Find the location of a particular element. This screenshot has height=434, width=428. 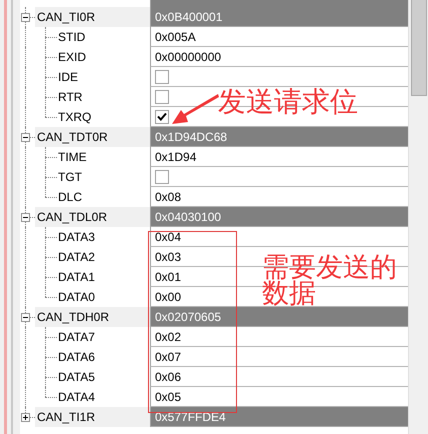

field-name: IDE is located at coordinates (67, 77).